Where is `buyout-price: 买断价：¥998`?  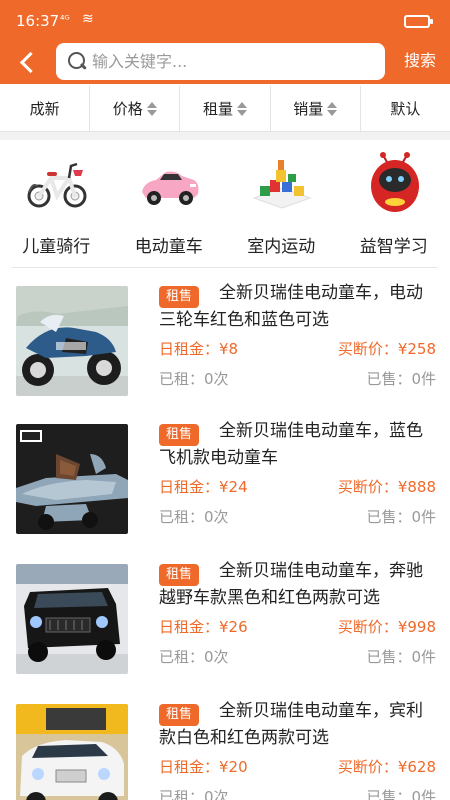 buyout-price: 买断价：¥998 is located at coordinates (386, 627).